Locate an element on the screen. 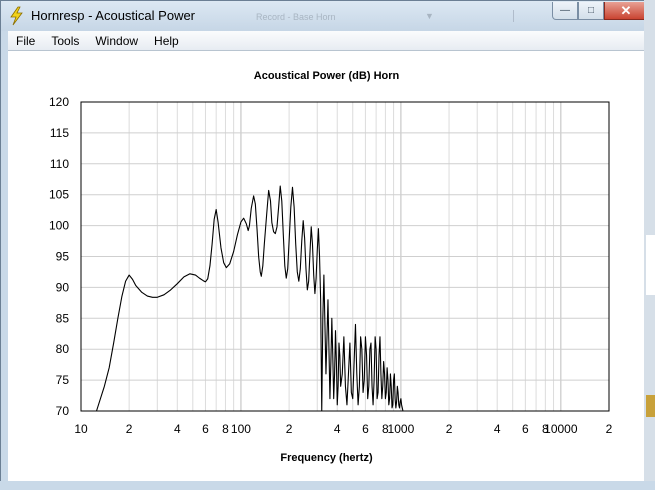 Image resolution: width=655 pixels, height=490 pixels. x-tick-label: 100 is located at coordinates (241, 429).